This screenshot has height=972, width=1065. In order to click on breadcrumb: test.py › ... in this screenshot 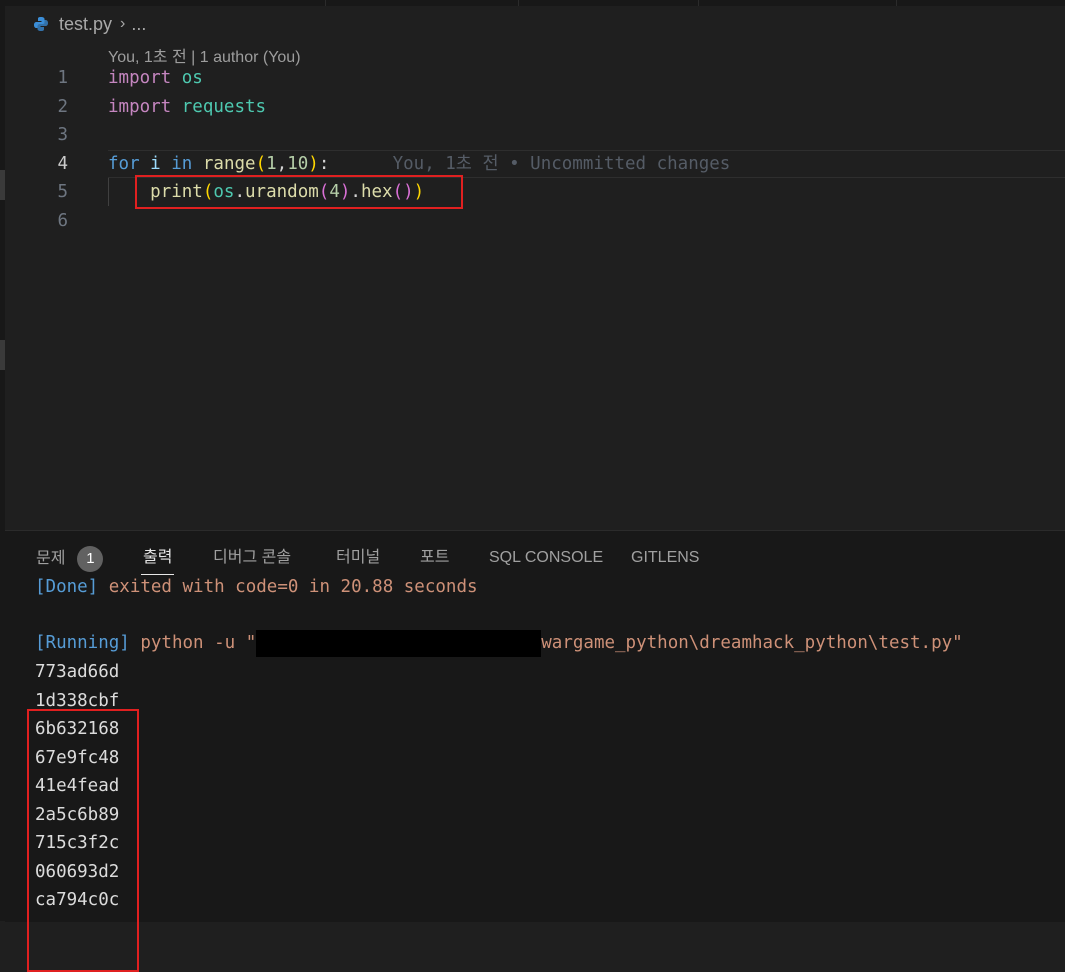, I will do `click(89, 24)`.